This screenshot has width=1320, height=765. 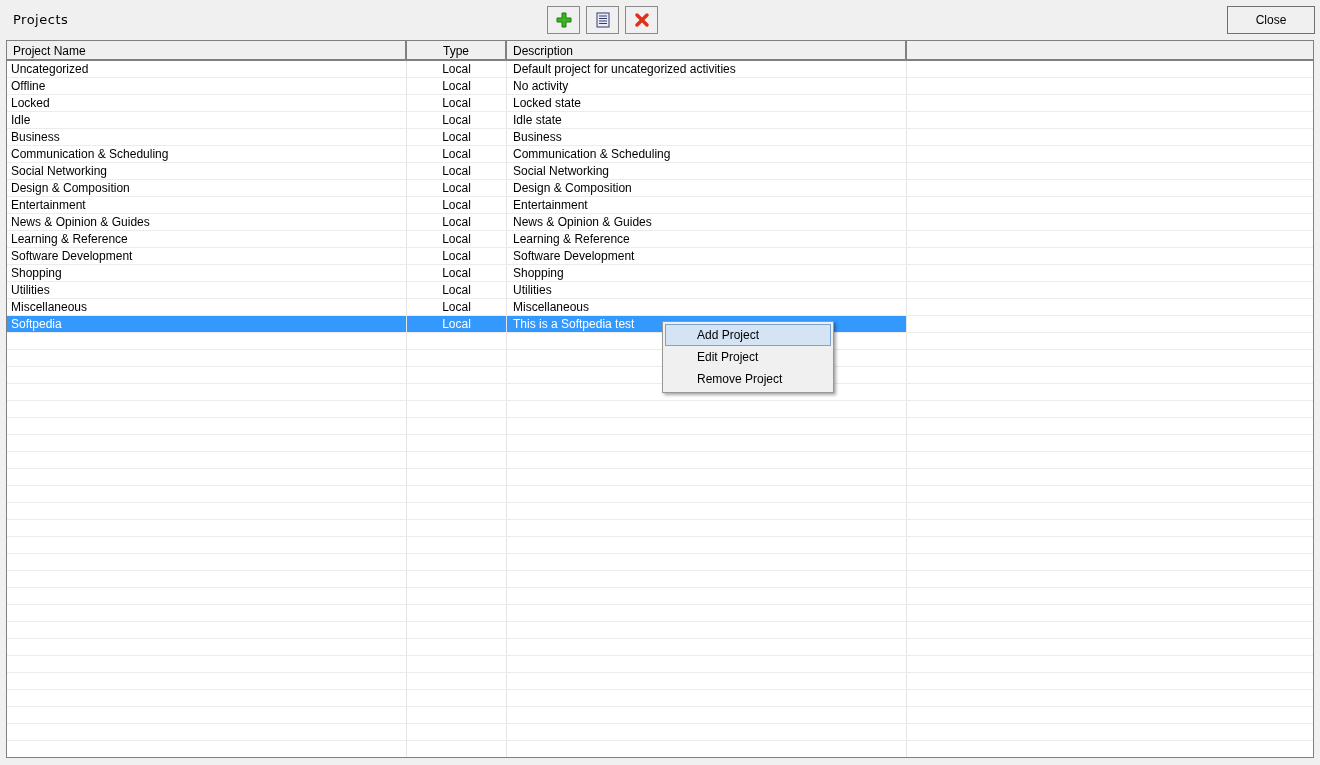 I want to click on table-cell: Default project for uncategorized activities, so click(x=624, y=69).